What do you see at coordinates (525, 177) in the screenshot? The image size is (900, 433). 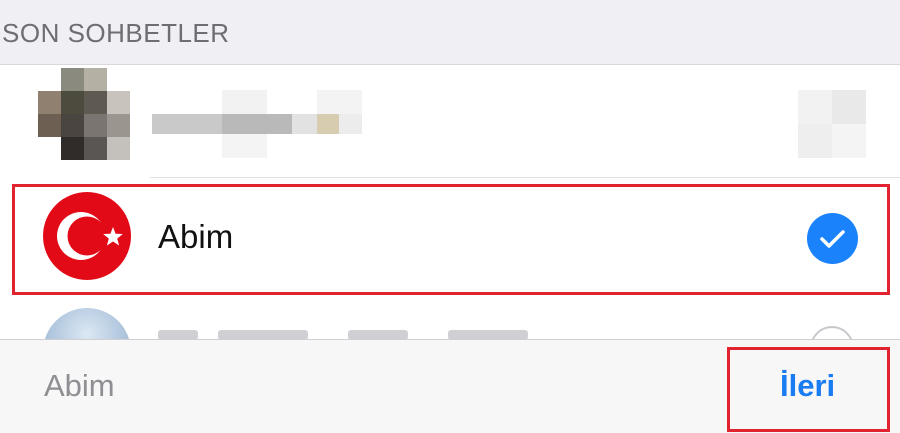 I see `row-divider` at bounding box center [525, 177].